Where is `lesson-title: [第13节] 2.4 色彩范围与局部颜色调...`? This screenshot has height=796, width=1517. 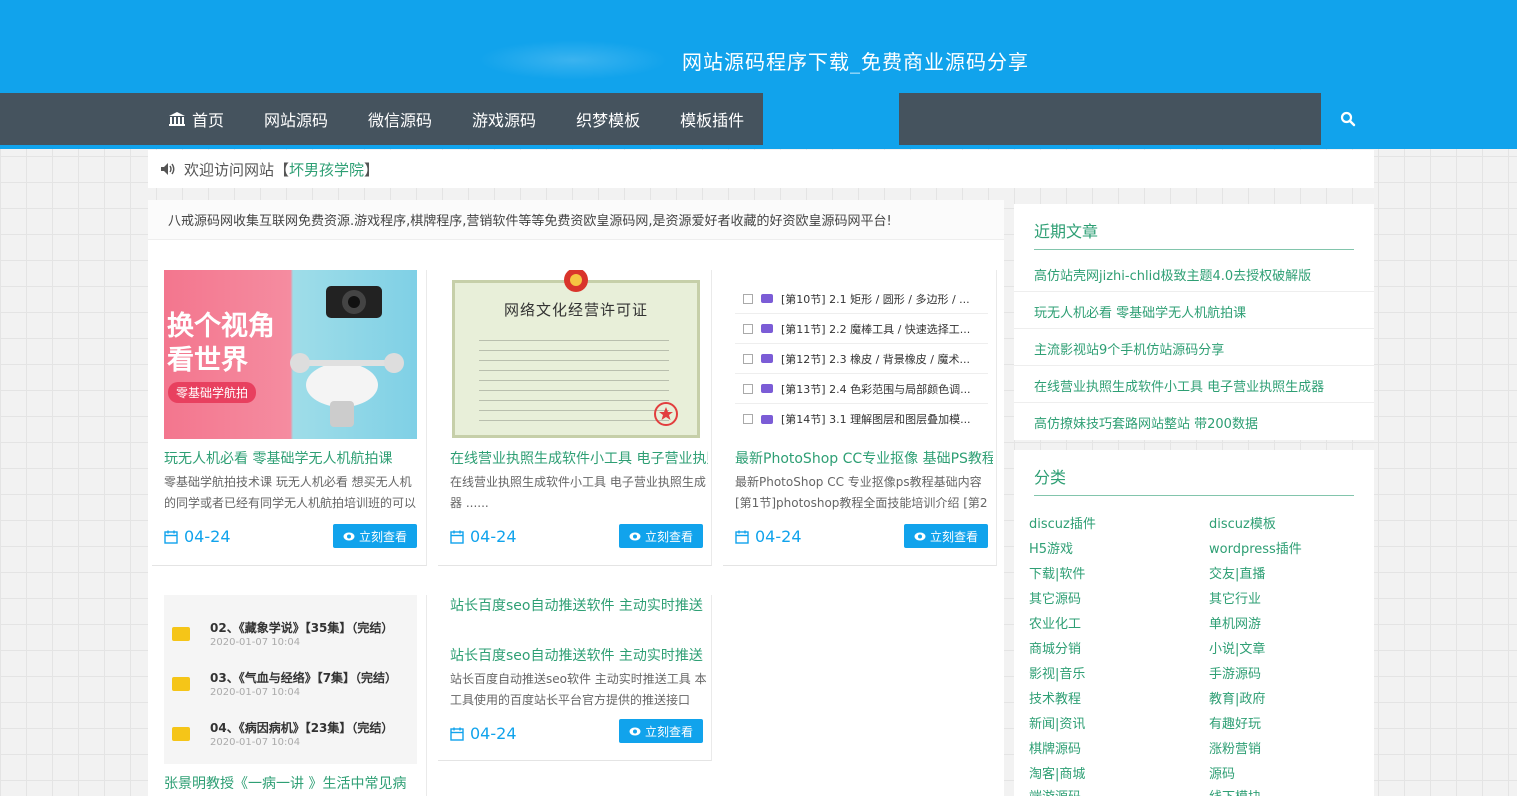 lesson-title: [第13节] 2.4 色彩范围与局部颜色调... is located at coordinates (876, 389).